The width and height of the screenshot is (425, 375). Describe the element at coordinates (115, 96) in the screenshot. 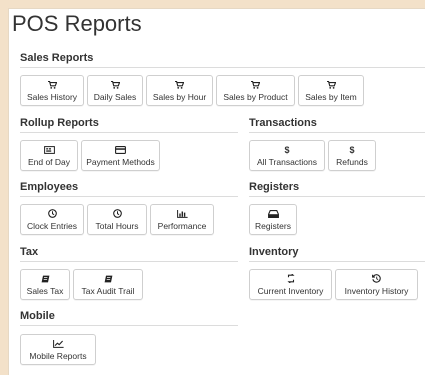

I see `button-label: Daily Sales` at that location.